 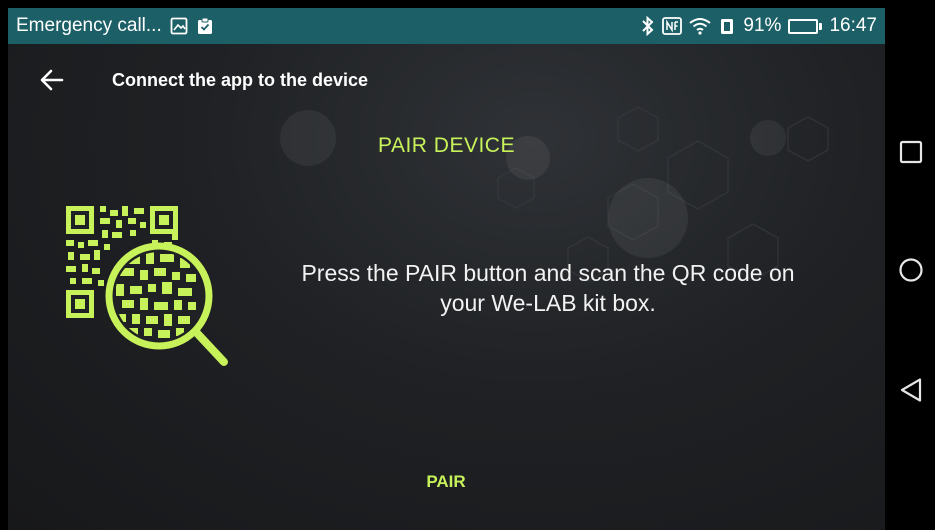 What do you see at coordinates (548, 303) in the screenshot?
I see `instructions-line-2: your We-LAB kit box.` at bounding box center [548, 303].